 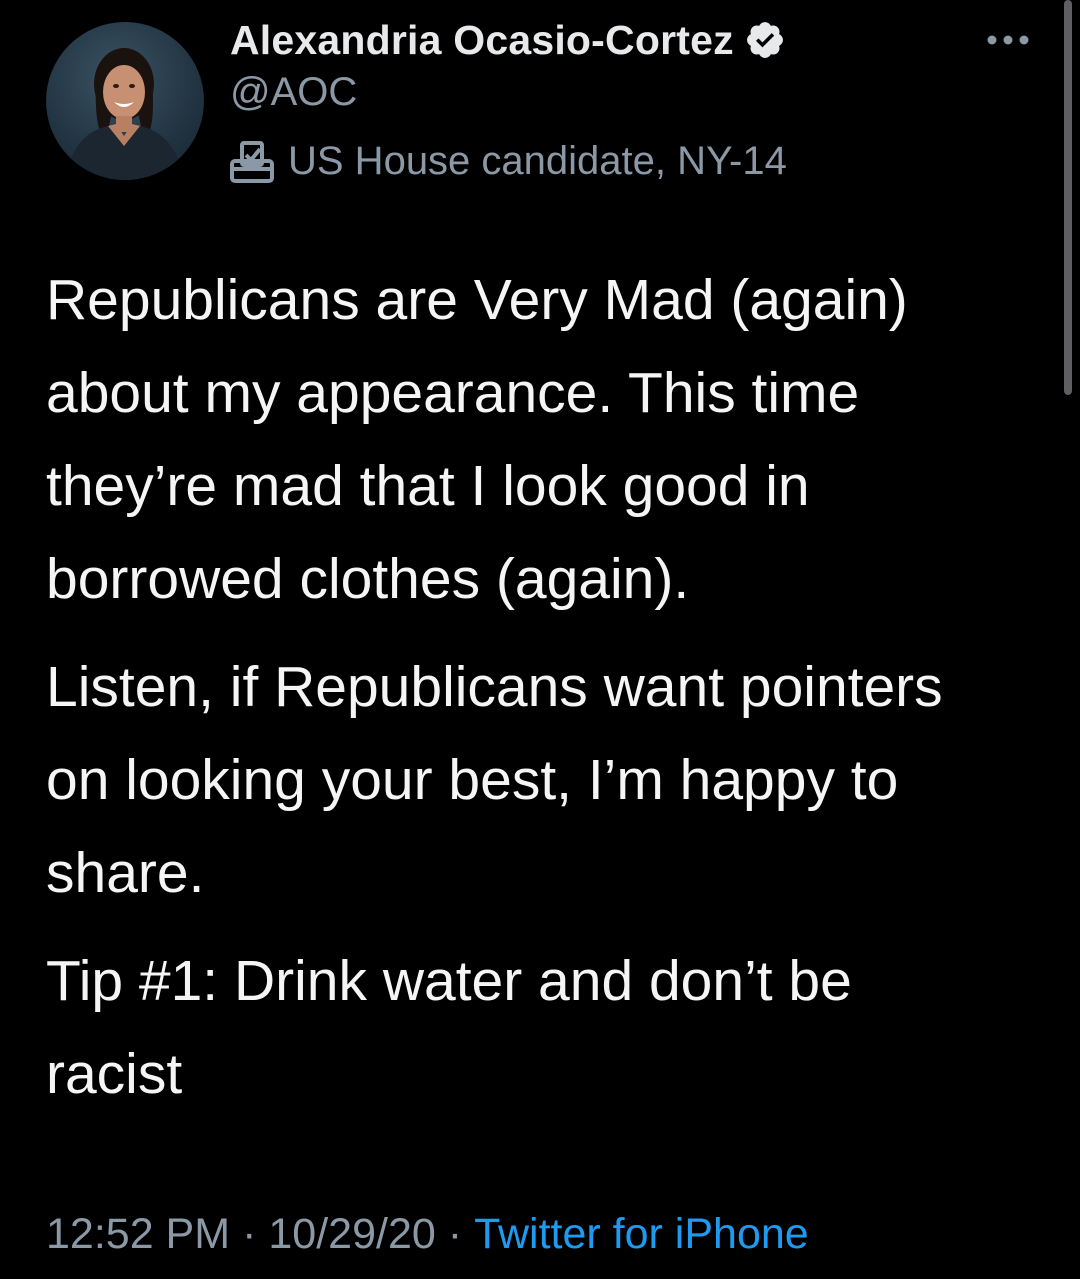 What do you see at coordinates (293, 92) in the screenshot?
I see `author-handle: @AOC` at bounding box center [293, 92].